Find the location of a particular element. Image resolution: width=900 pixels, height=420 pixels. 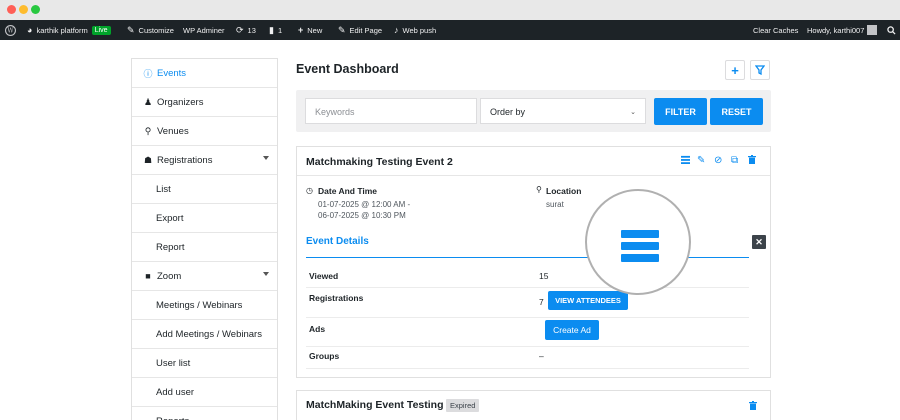

viewed-value: 15 is located at coordinates (544, 276).